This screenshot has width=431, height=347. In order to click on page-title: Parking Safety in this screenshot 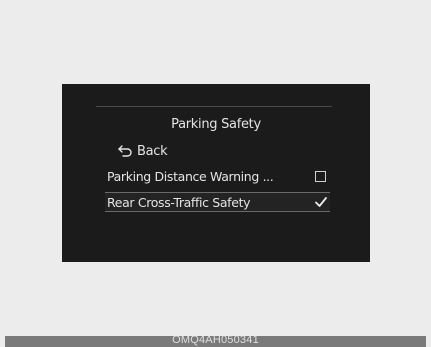, I will do `click(216, 124)`.